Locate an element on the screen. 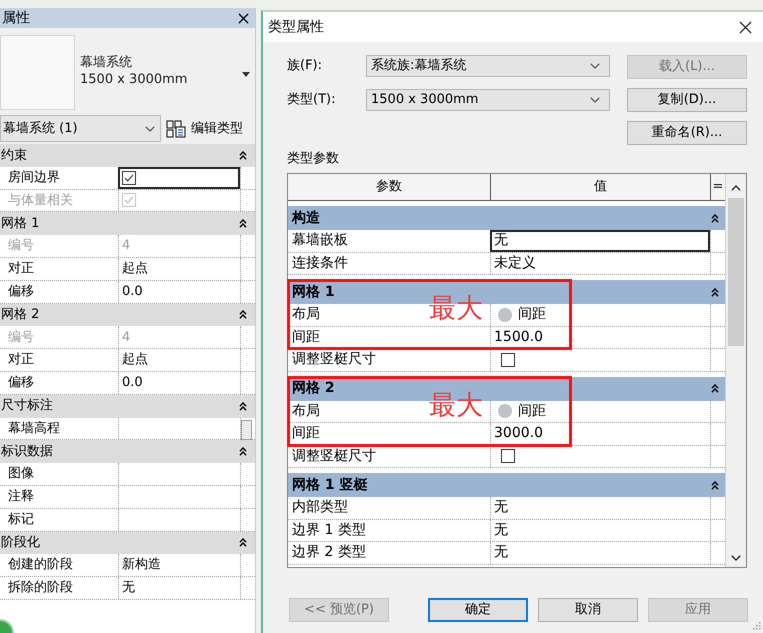 The image size is (763, 633). group-header: 标识数据 is located at coordinates (127, 452).